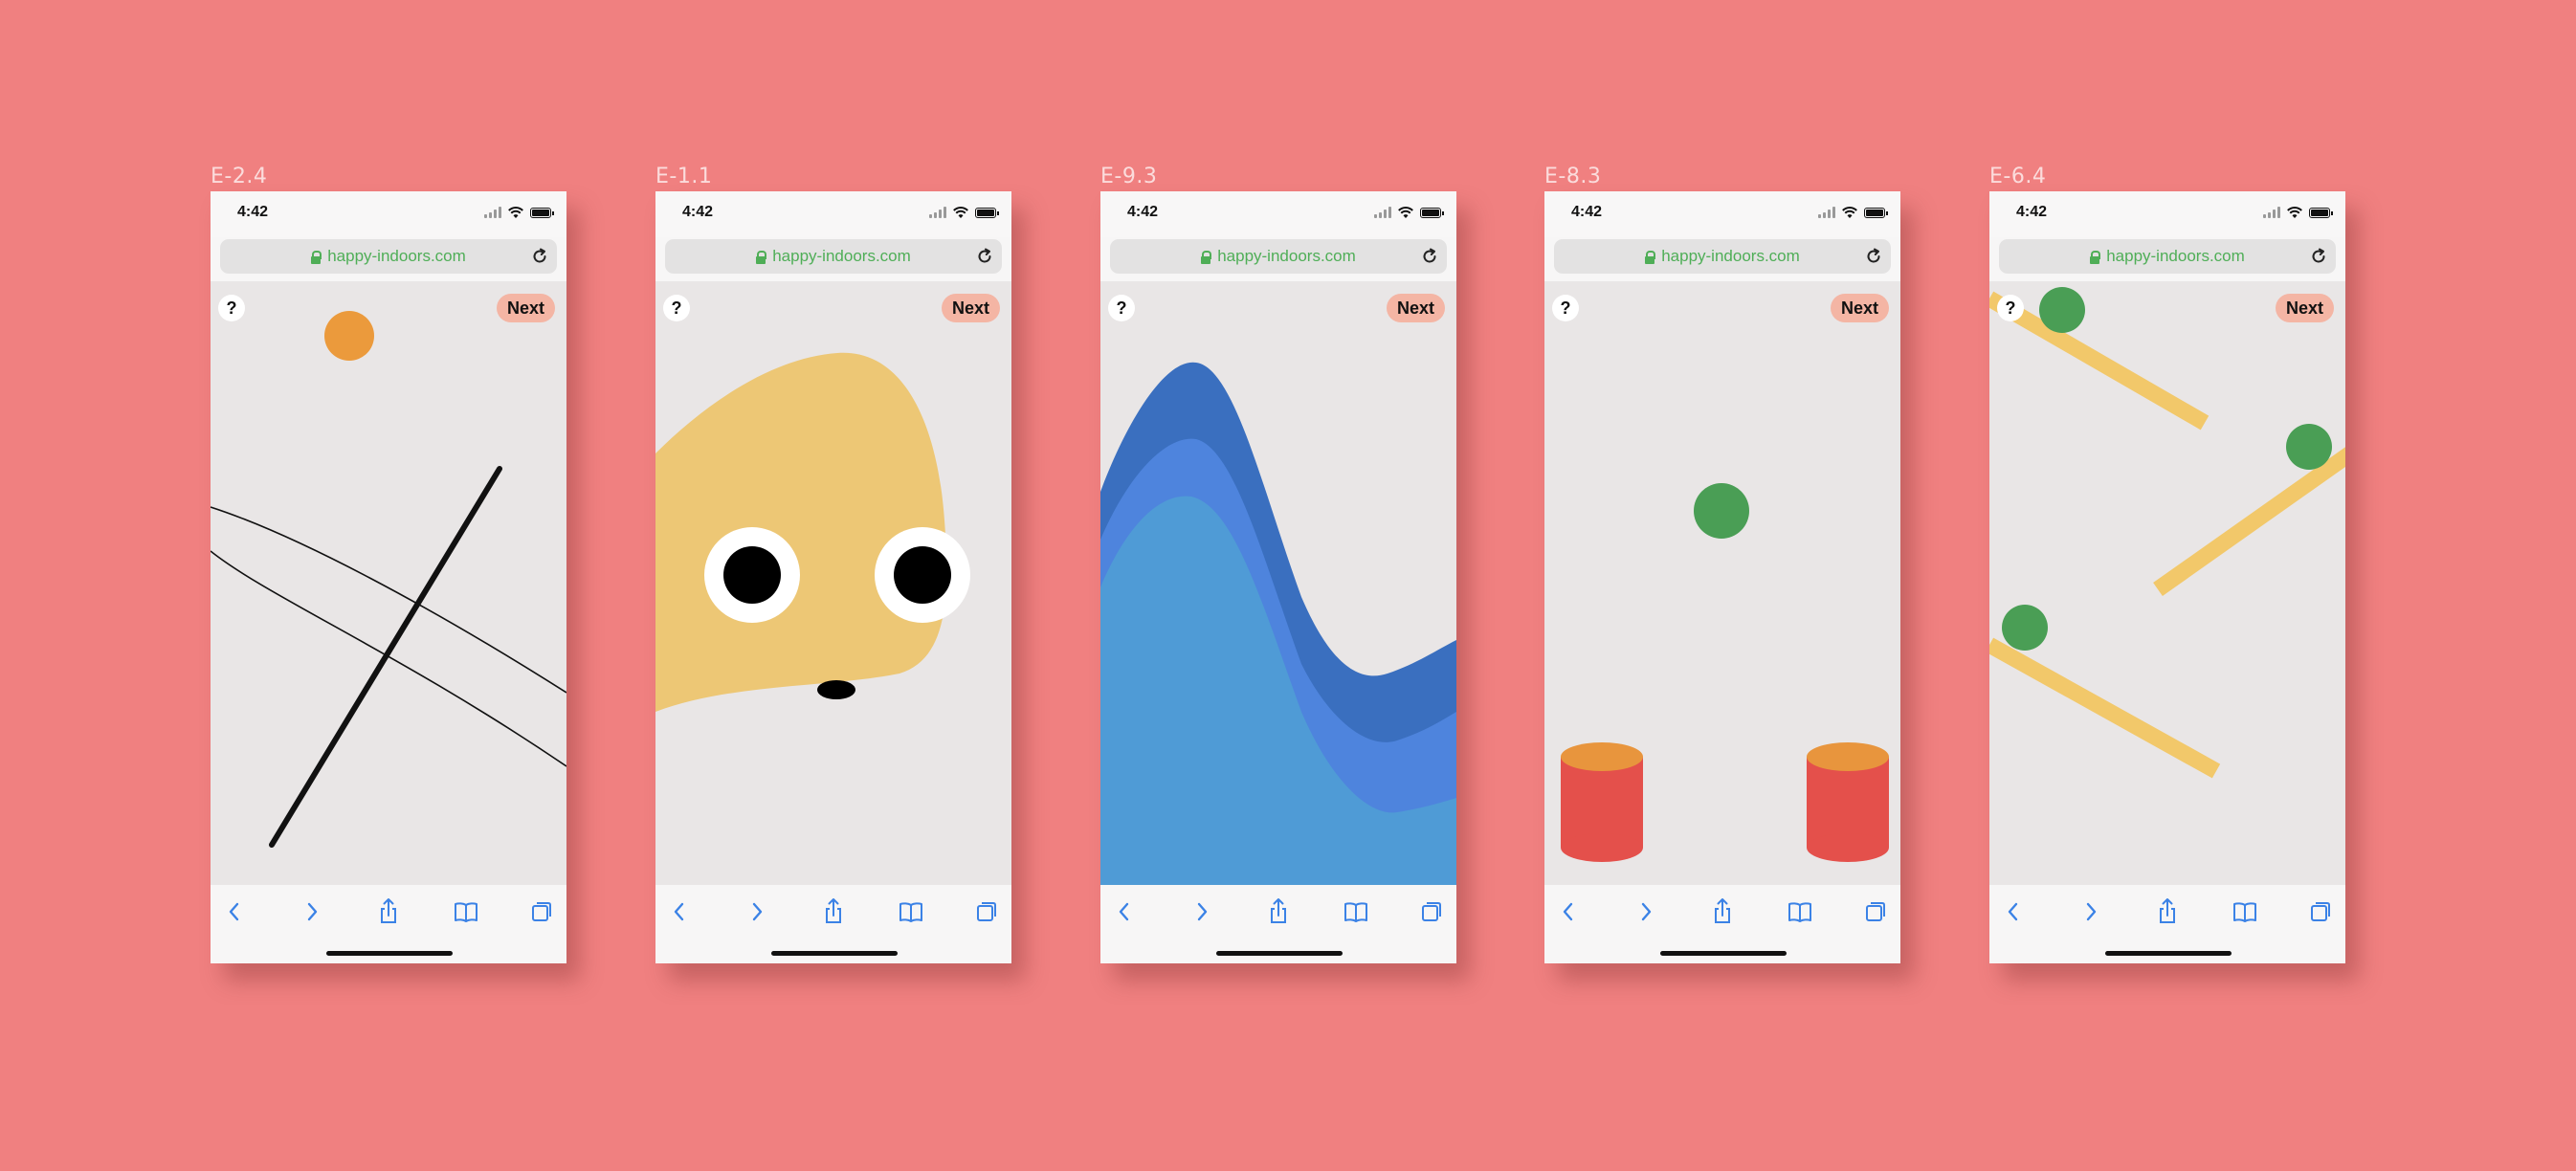 This screenshot has width=2576, height=1171. I want to click on scene-lines, so click(388, 579).